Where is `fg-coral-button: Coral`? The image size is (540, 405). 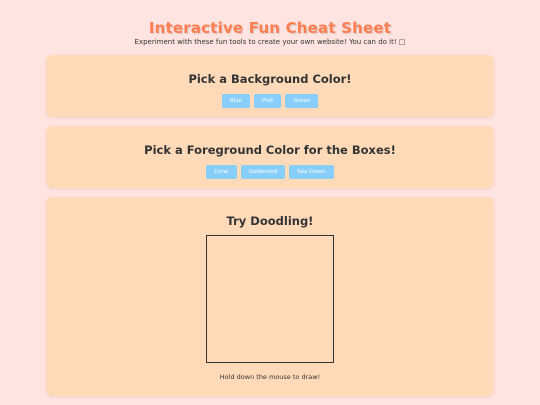
fg-coral-button: Coral is located at coordinates (221, 172).